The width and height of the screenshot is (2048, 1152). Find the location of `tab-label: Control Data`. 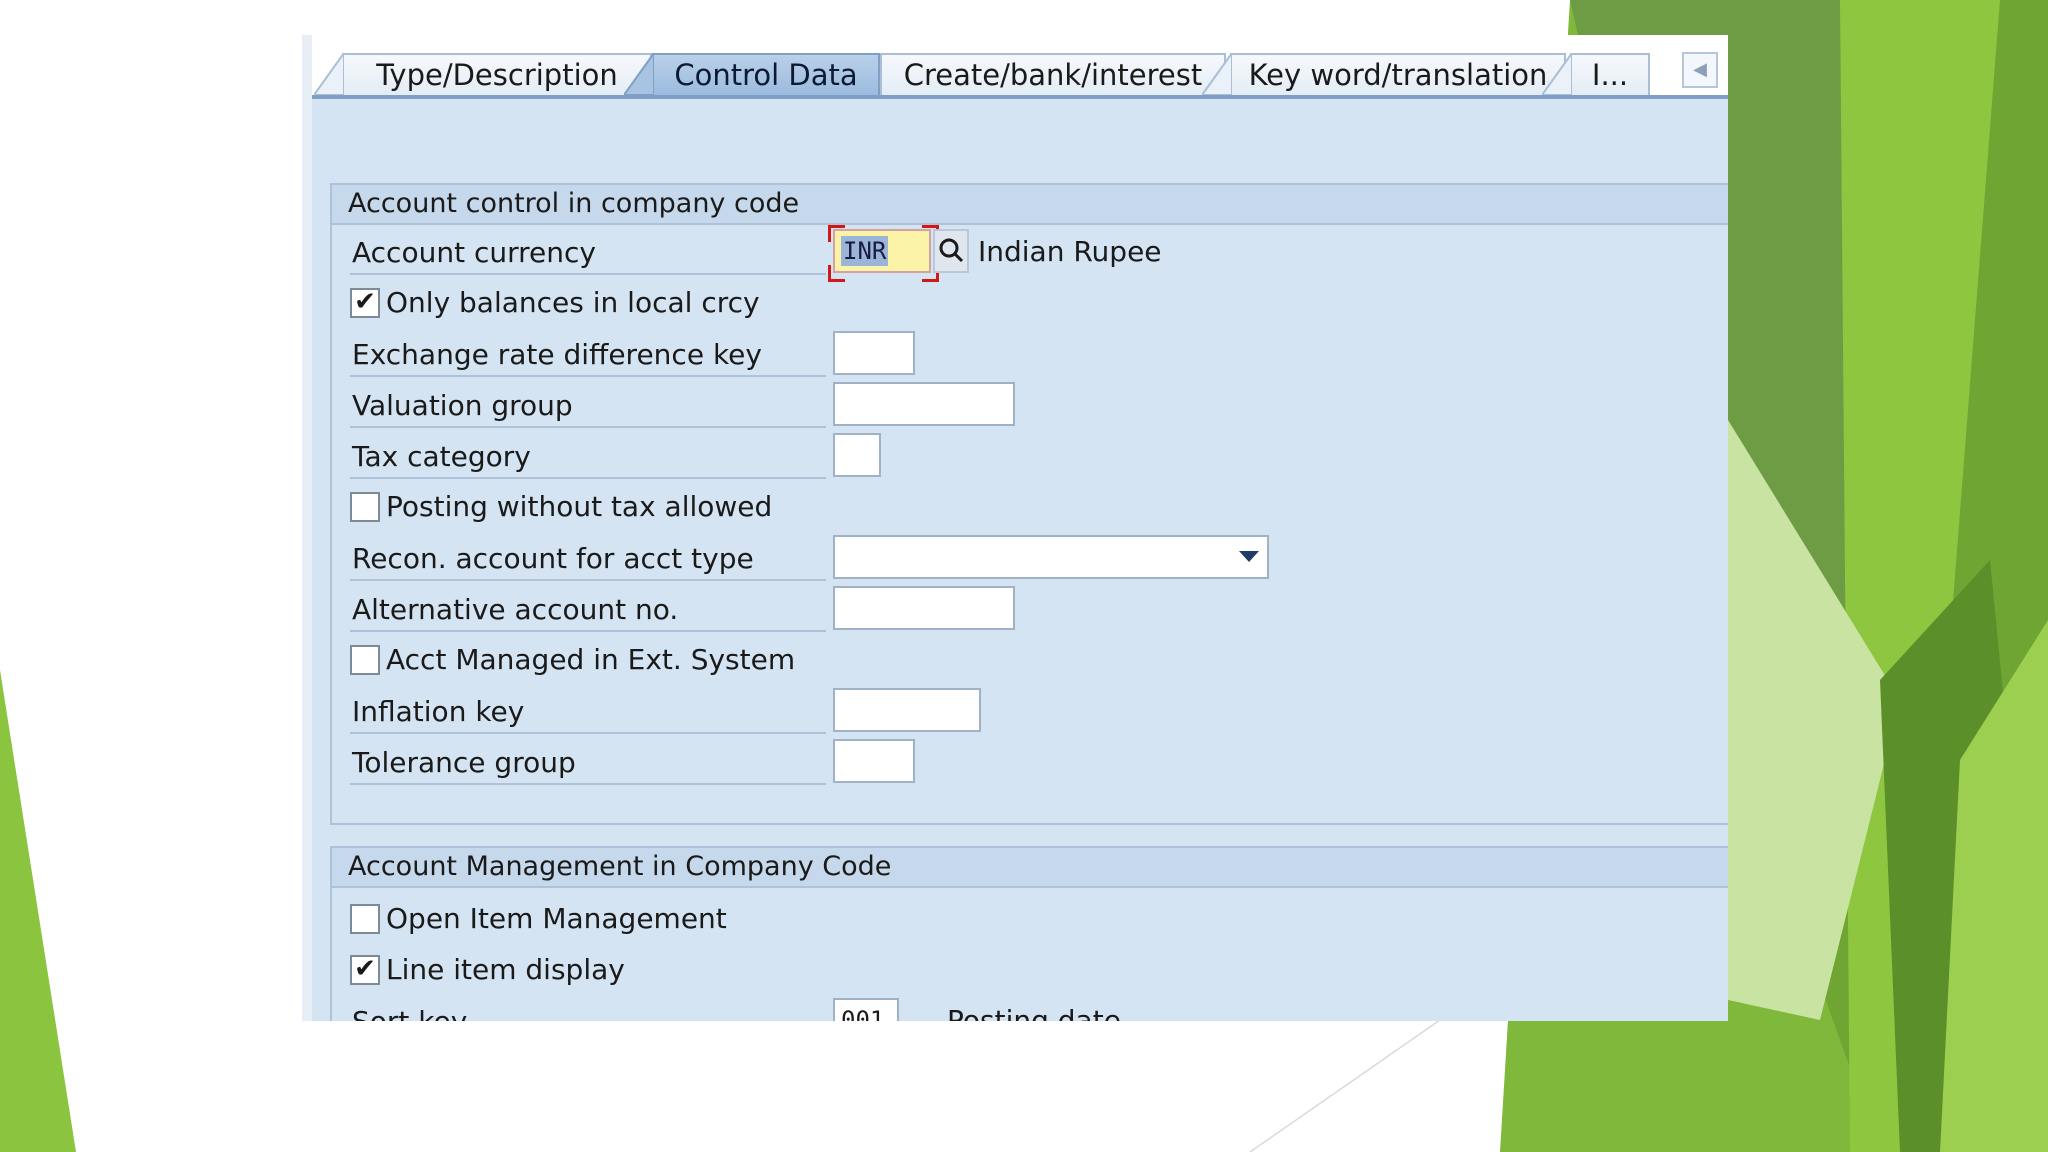

tab-label: Control Data is located at coordinates (766, 75).